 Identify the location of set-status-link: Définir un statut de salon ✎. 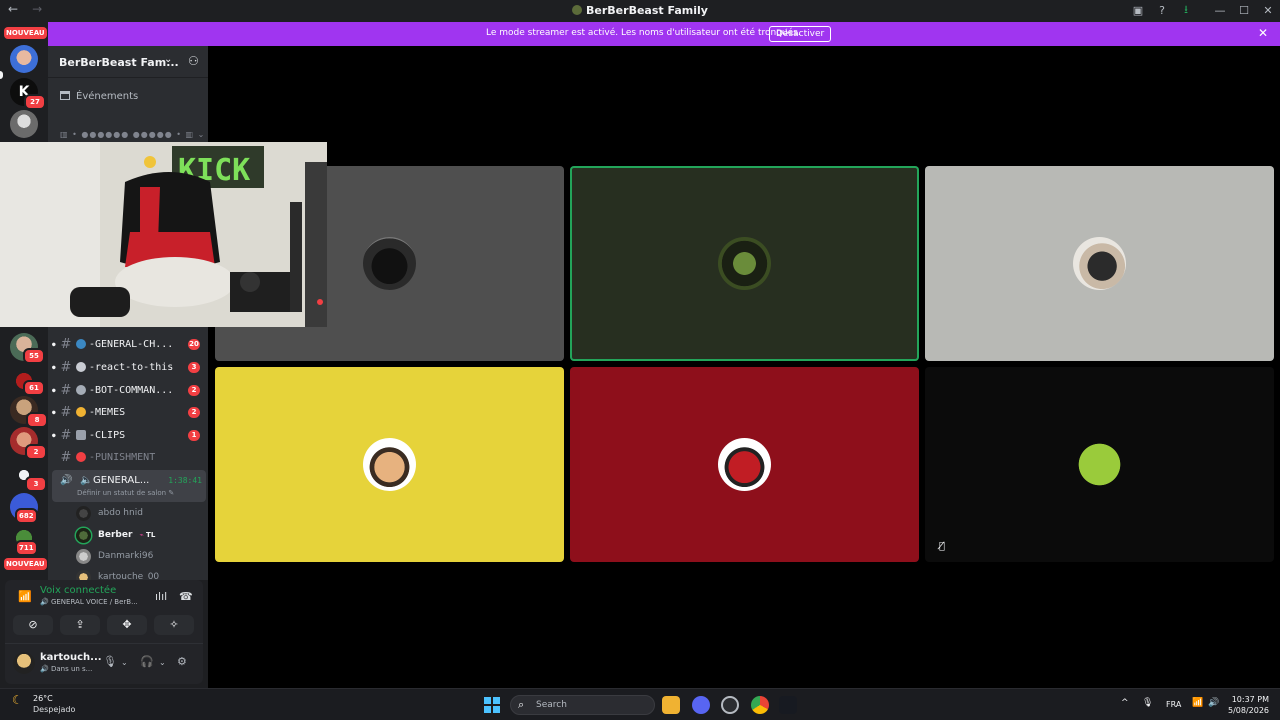
(125, 493).